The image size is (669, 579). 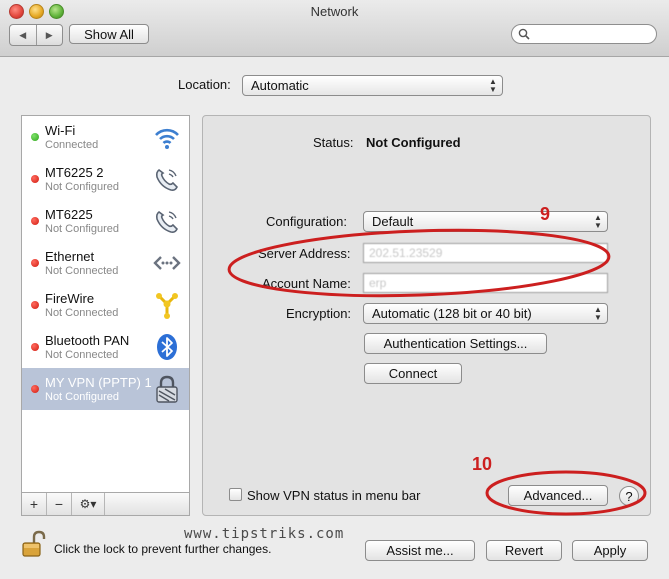 I want to click on vpn-lock-icon, so click(x=167, y=389).